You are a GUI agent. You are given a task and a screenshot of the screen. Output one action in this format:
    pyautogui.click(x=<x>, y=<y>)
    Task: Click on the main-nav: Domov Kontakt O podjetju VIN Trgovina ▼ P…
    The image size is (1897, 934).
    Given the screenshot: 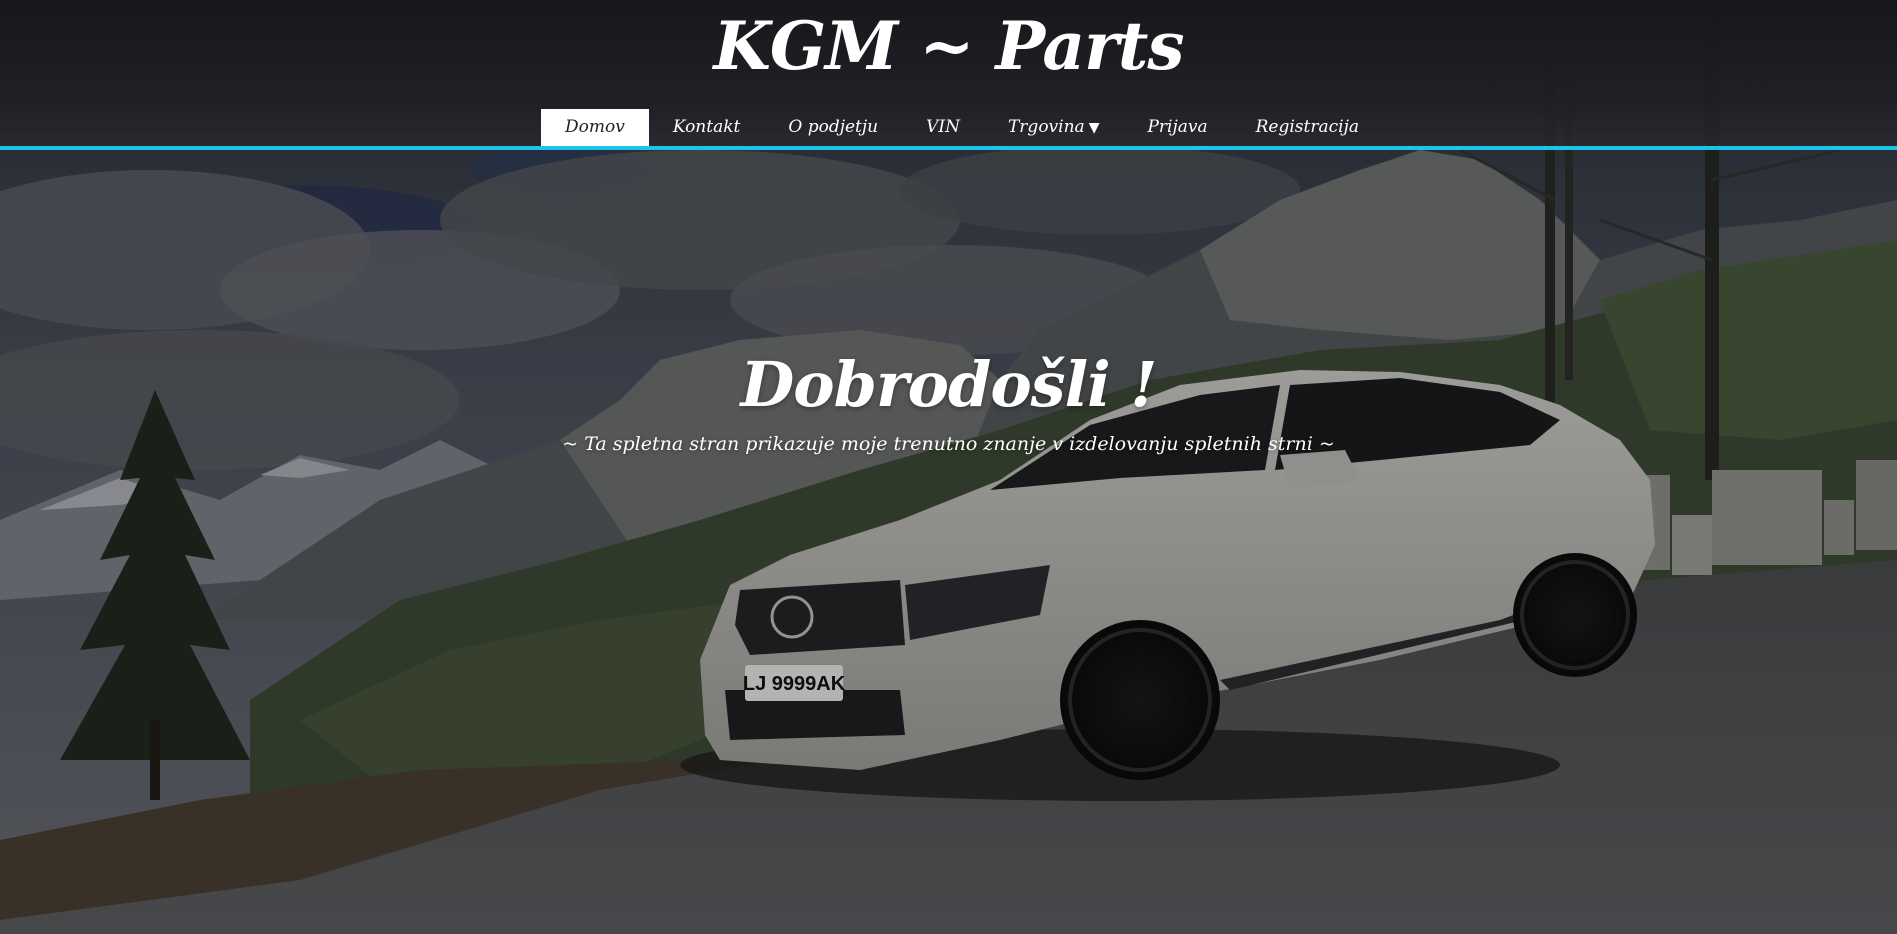 What is the action you would take?
    pyautogui.click(x=962, y=127)
    